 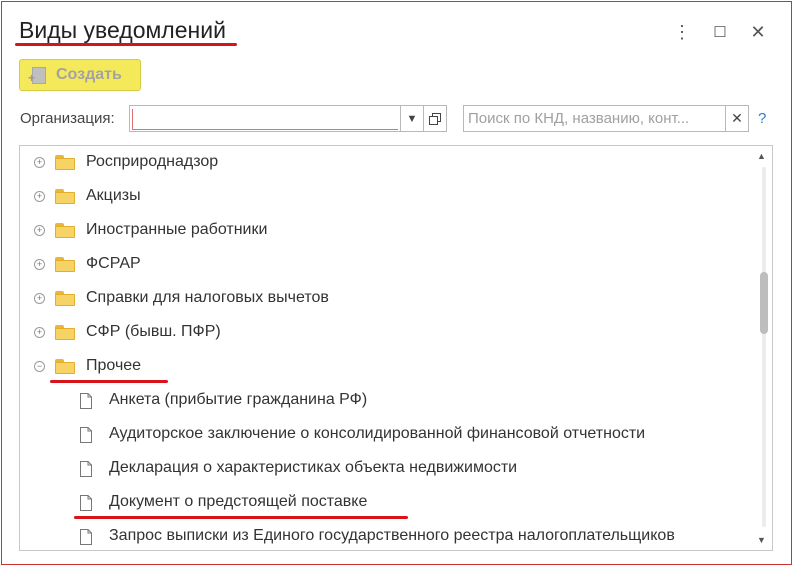 What do you see at coordinates (39, 366) in the screenshot?
I see `collapse-icon: −` at bounding box center [39, 366].